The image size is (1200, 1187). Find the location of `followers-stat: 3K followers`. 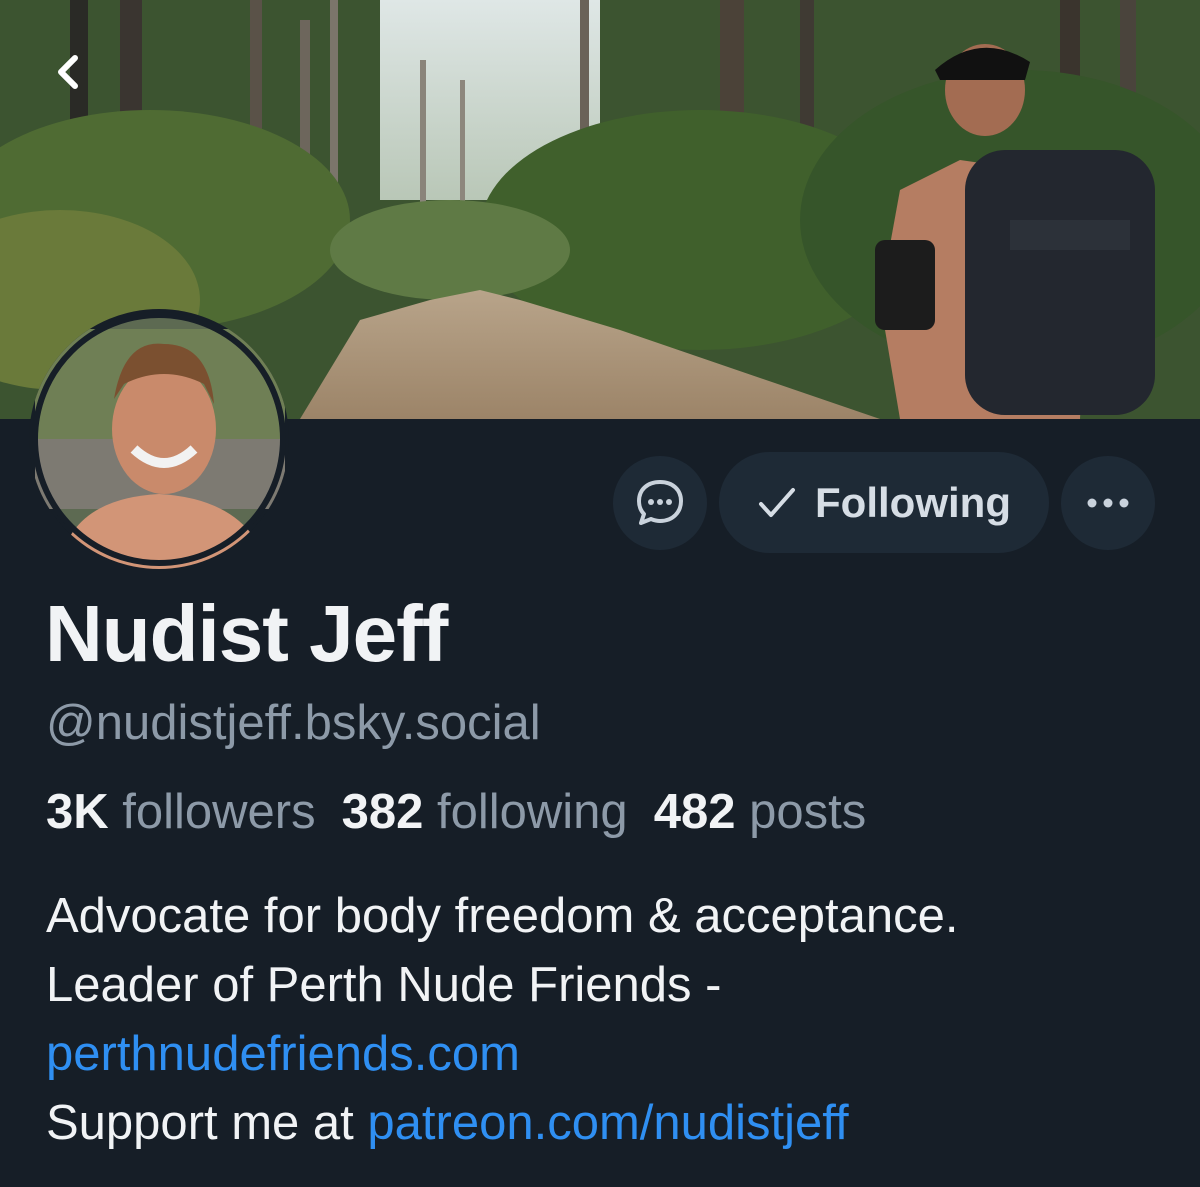

followers-stat: 3K followers is located at coordinates (181, 812).